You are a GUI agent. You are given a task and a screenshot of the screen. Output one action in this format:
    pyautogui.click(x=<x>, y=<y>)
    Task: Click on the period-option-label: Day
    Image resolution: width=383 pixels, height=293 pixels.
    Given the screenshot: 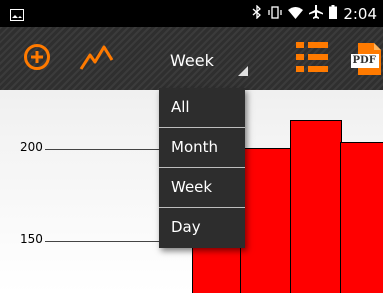 What is the action you would take?
    pyautogui.click(x=186, y=227)
    